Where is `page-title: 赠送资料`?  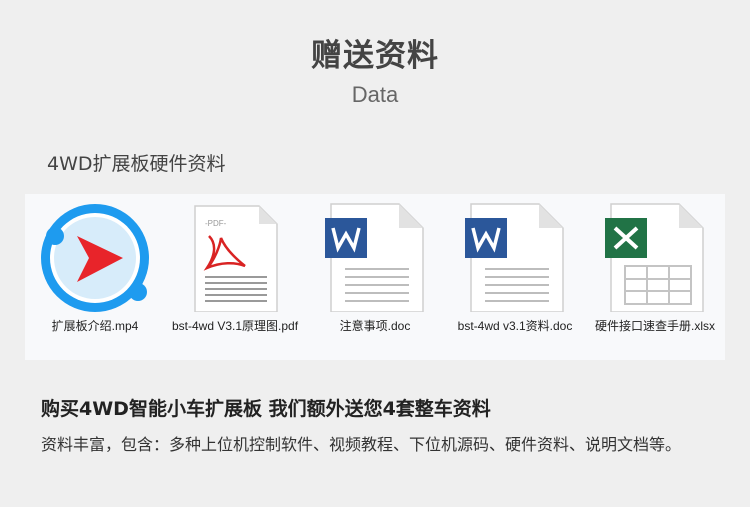
page-title: 赠送资料 is located at coordinates (375, 56).